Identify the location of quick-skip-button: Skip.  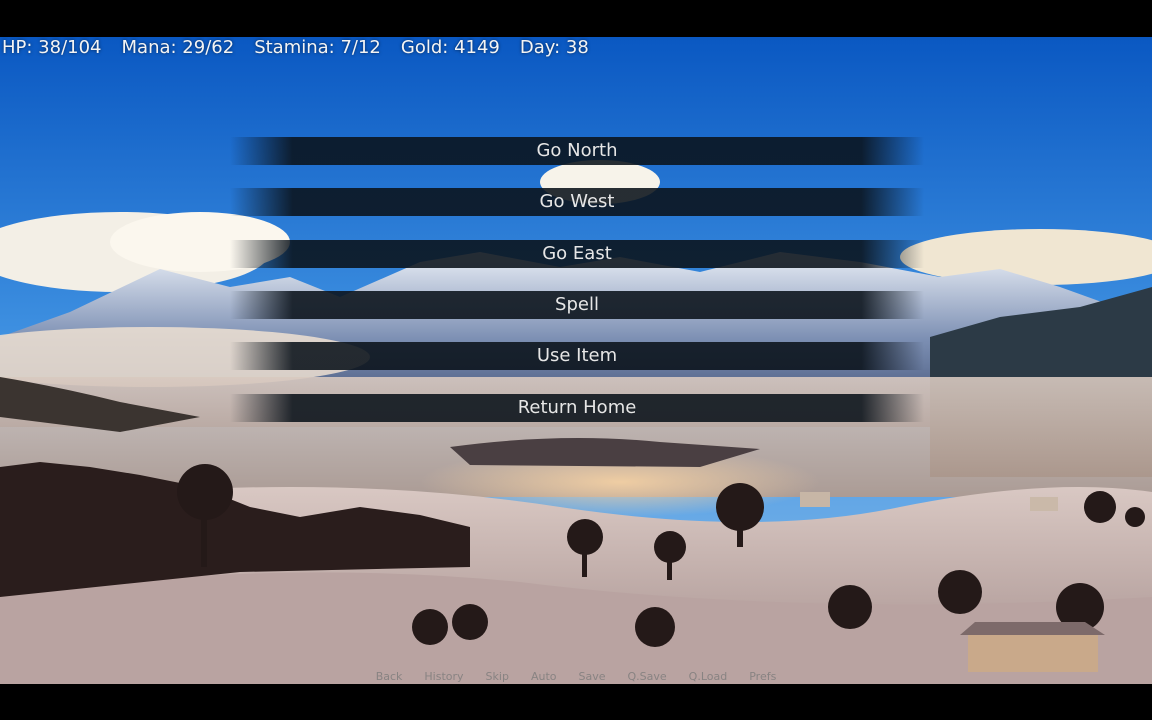
(497, 677).